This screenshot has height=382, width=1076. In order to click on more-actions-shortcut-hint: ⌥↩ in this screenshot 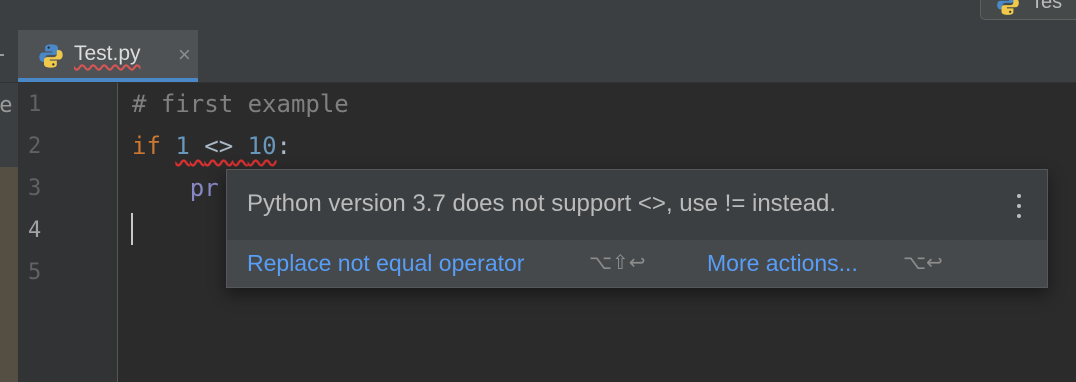, I will do `click(923, 262)`.